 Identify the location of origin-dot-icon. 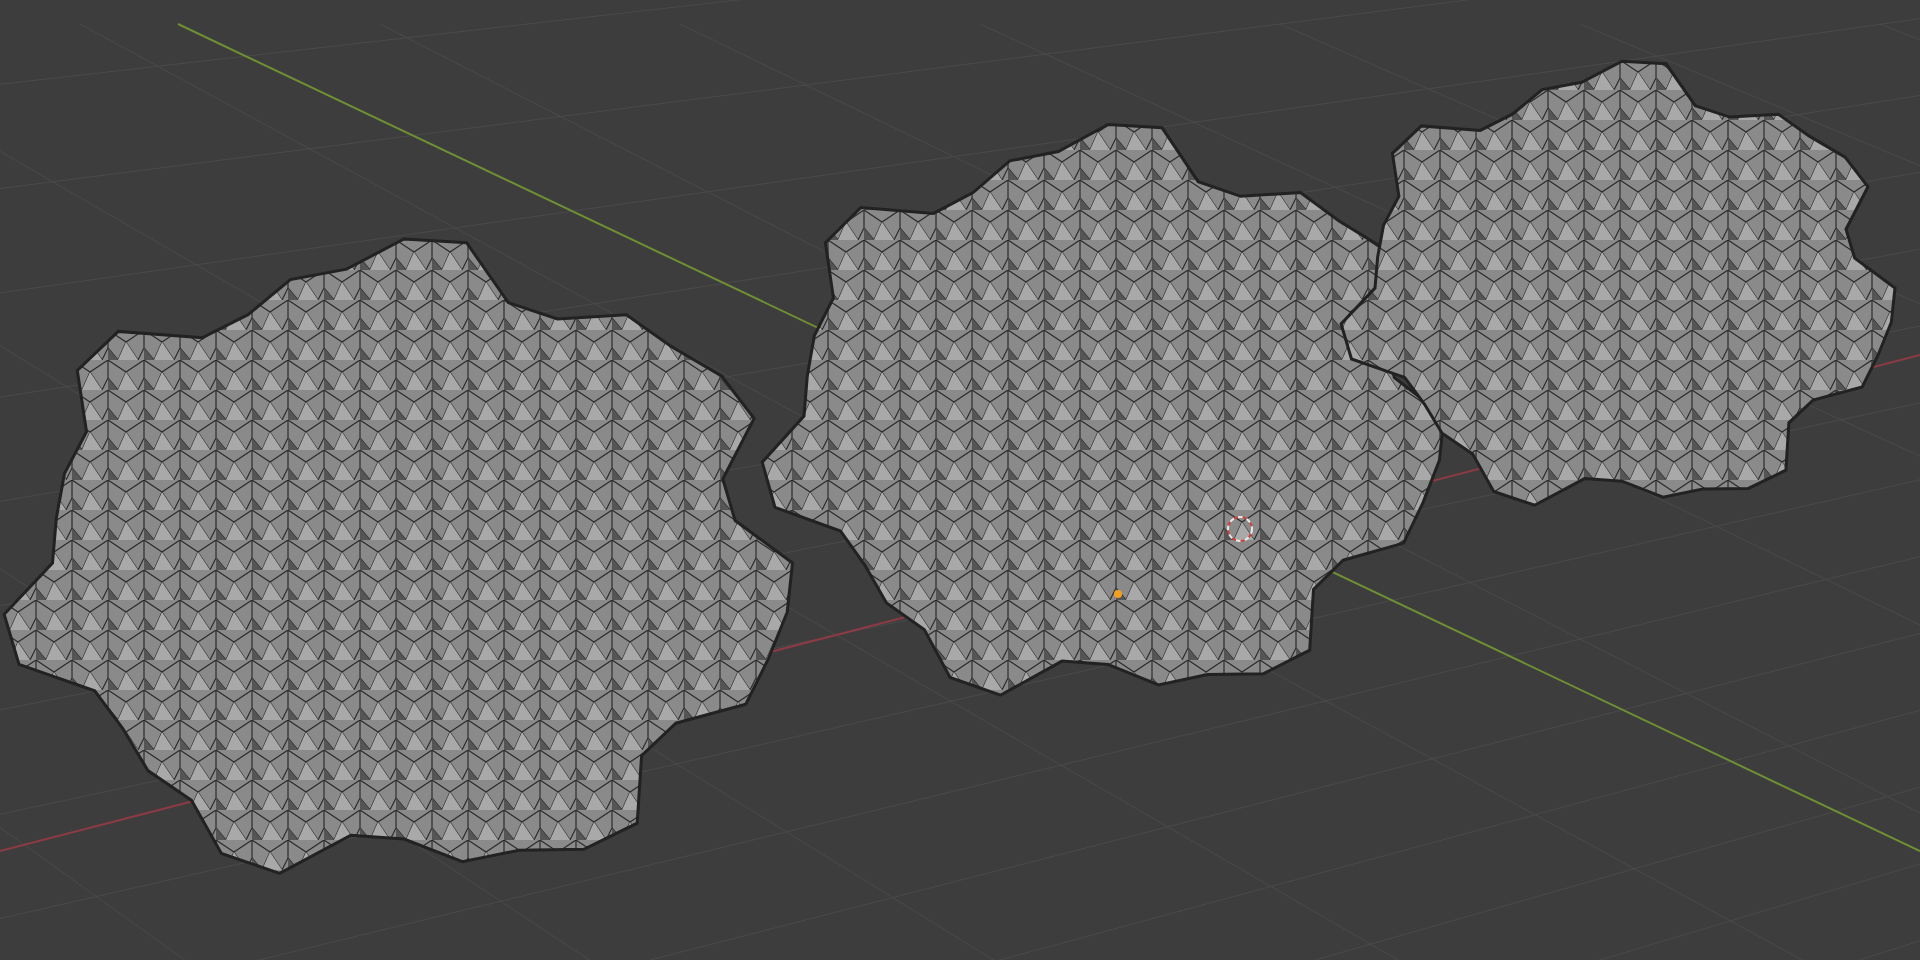
(1118, 594).